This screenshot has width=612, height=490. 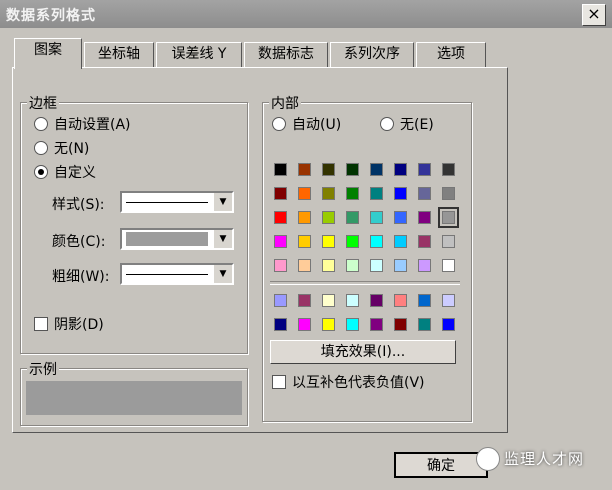 I want to click on palette-separator, so click(x=365, y=283).